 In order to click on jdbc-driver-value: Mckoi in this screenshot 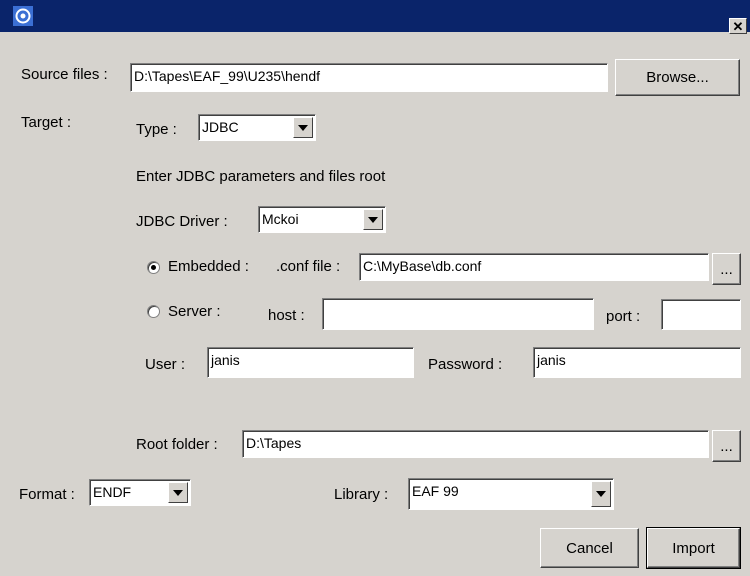, I will do `click(280, 219)`.